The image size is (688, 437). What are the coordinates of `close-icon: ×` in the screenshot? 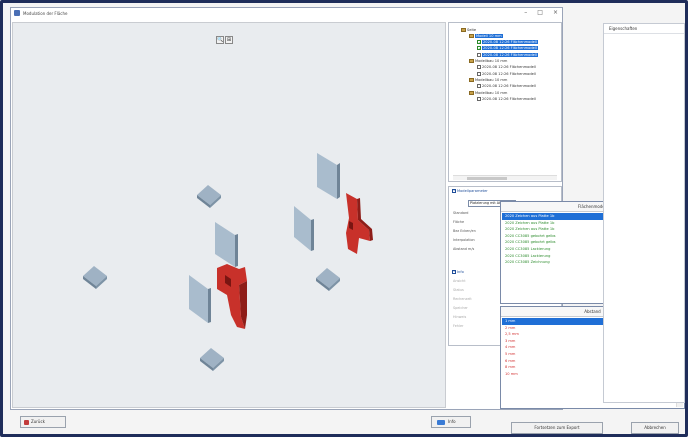 It's located at (555, 12).